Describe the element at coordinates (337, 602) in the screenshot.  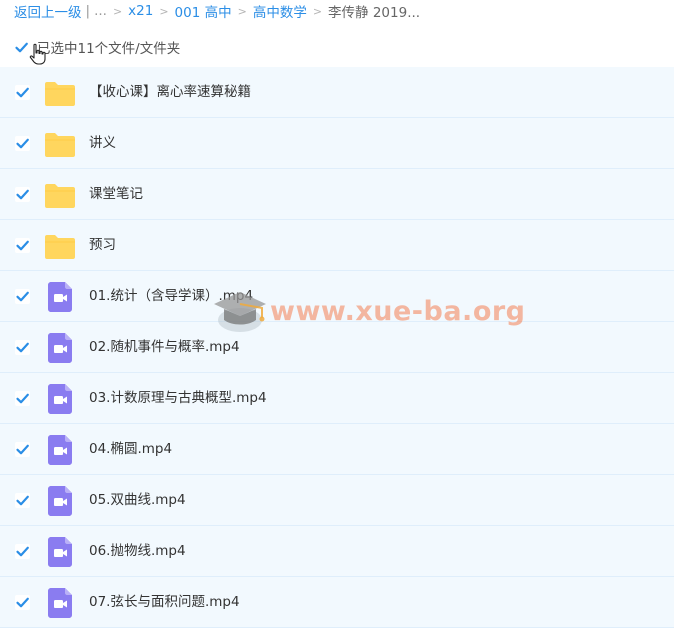
I see `file-row: 07.弦长与面积问题.mp4` at that location.